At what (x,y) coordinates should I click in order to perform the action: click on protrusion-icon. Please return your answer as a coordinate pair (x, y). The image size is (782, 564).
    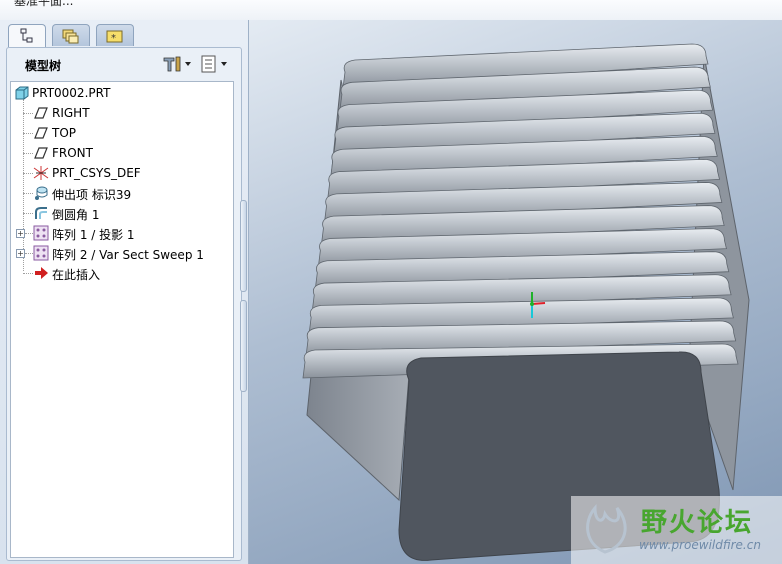
    Looking at the image, I should click on (41, 193).